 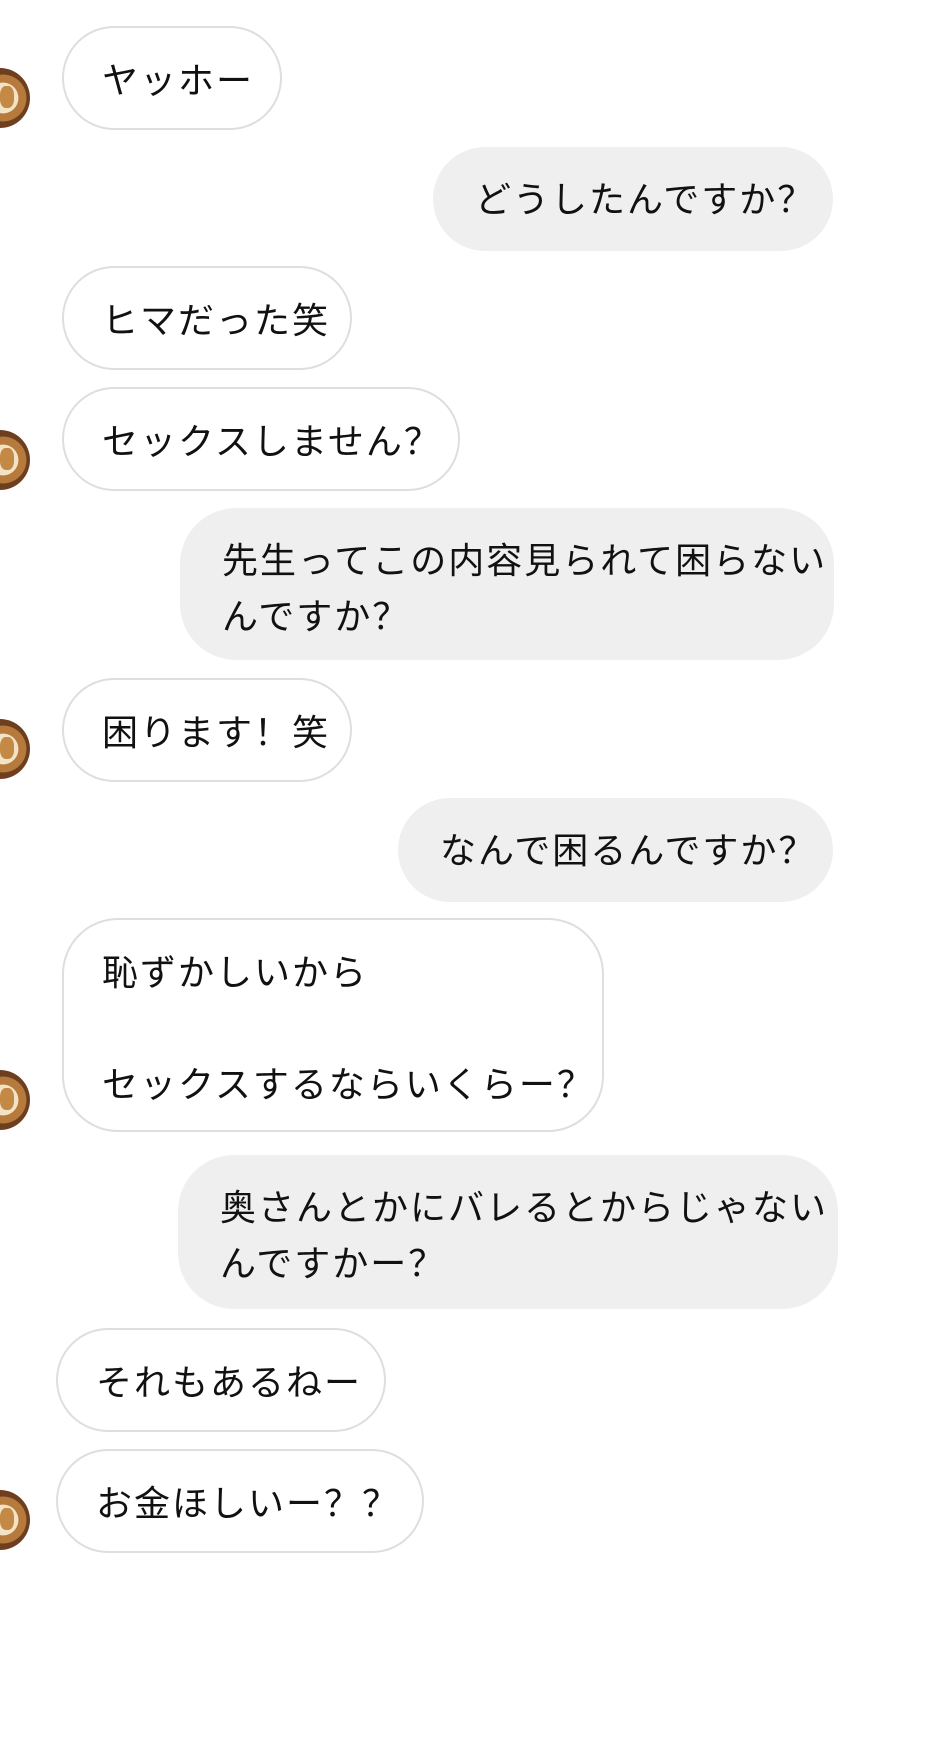 What do you see at coordinates (235, 973) in the screenshot?
I see `message-text: 恥ずかしいから` at bounding box center [235, 973].